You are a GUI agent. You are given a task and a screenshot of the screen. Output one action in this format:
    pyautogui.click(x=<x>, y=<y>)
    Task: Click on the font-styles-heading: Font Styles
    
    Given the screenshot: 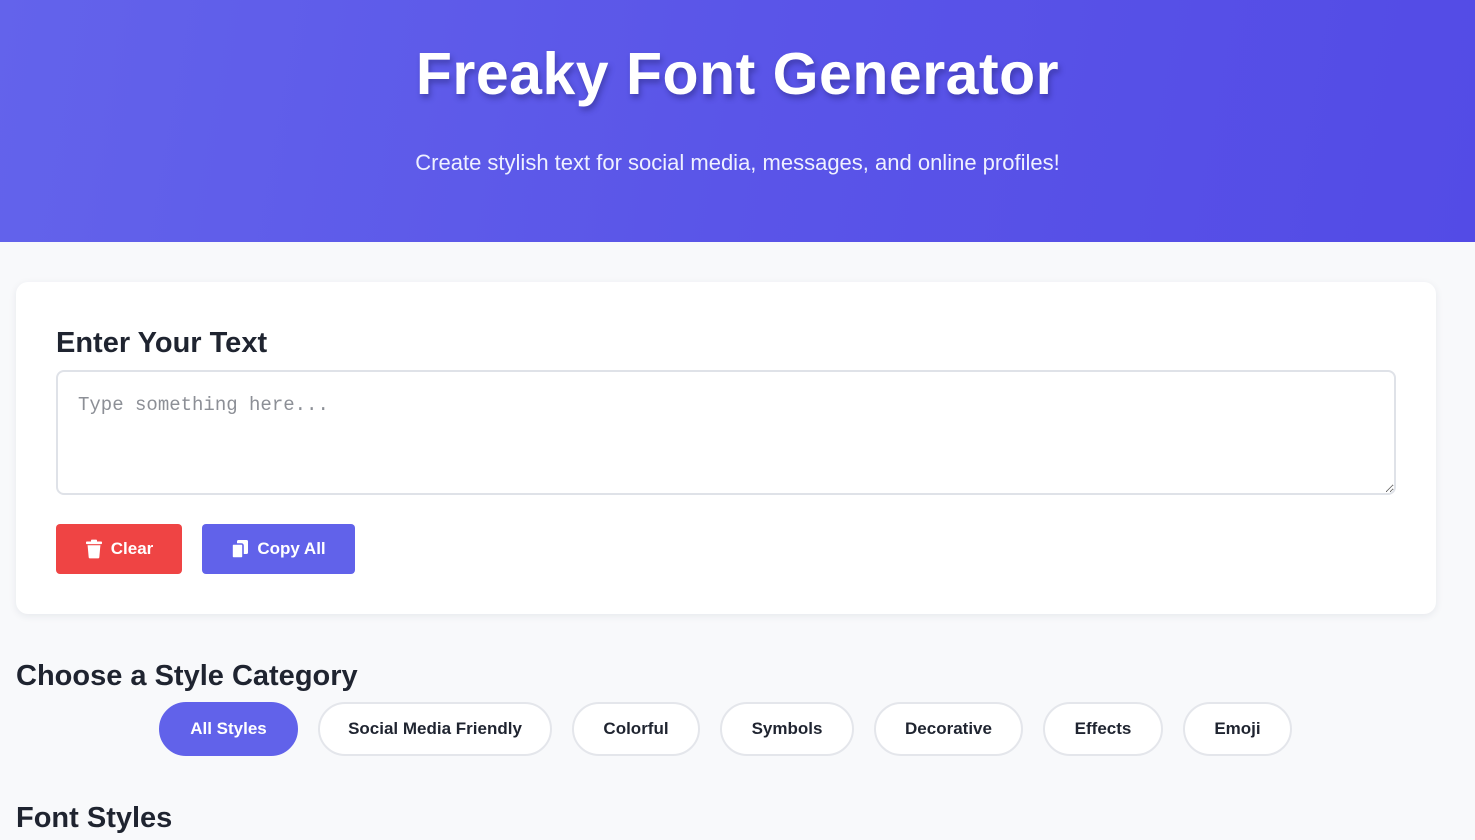 What is the action you would take?
    pyautogui.click(x=94, y=818)
    